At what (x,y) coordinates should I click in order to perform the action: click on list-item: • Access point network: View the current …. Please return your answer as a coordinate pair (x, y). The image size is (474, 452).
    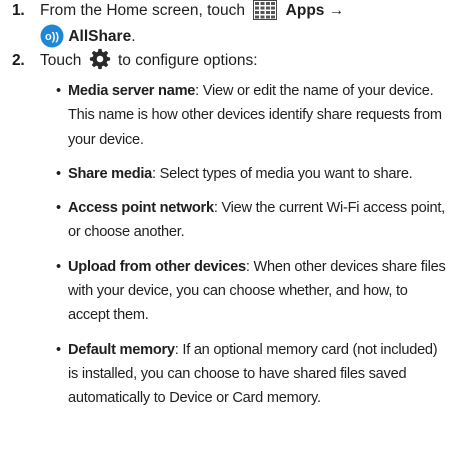
    Looking at the image, I should click on (252, 220).